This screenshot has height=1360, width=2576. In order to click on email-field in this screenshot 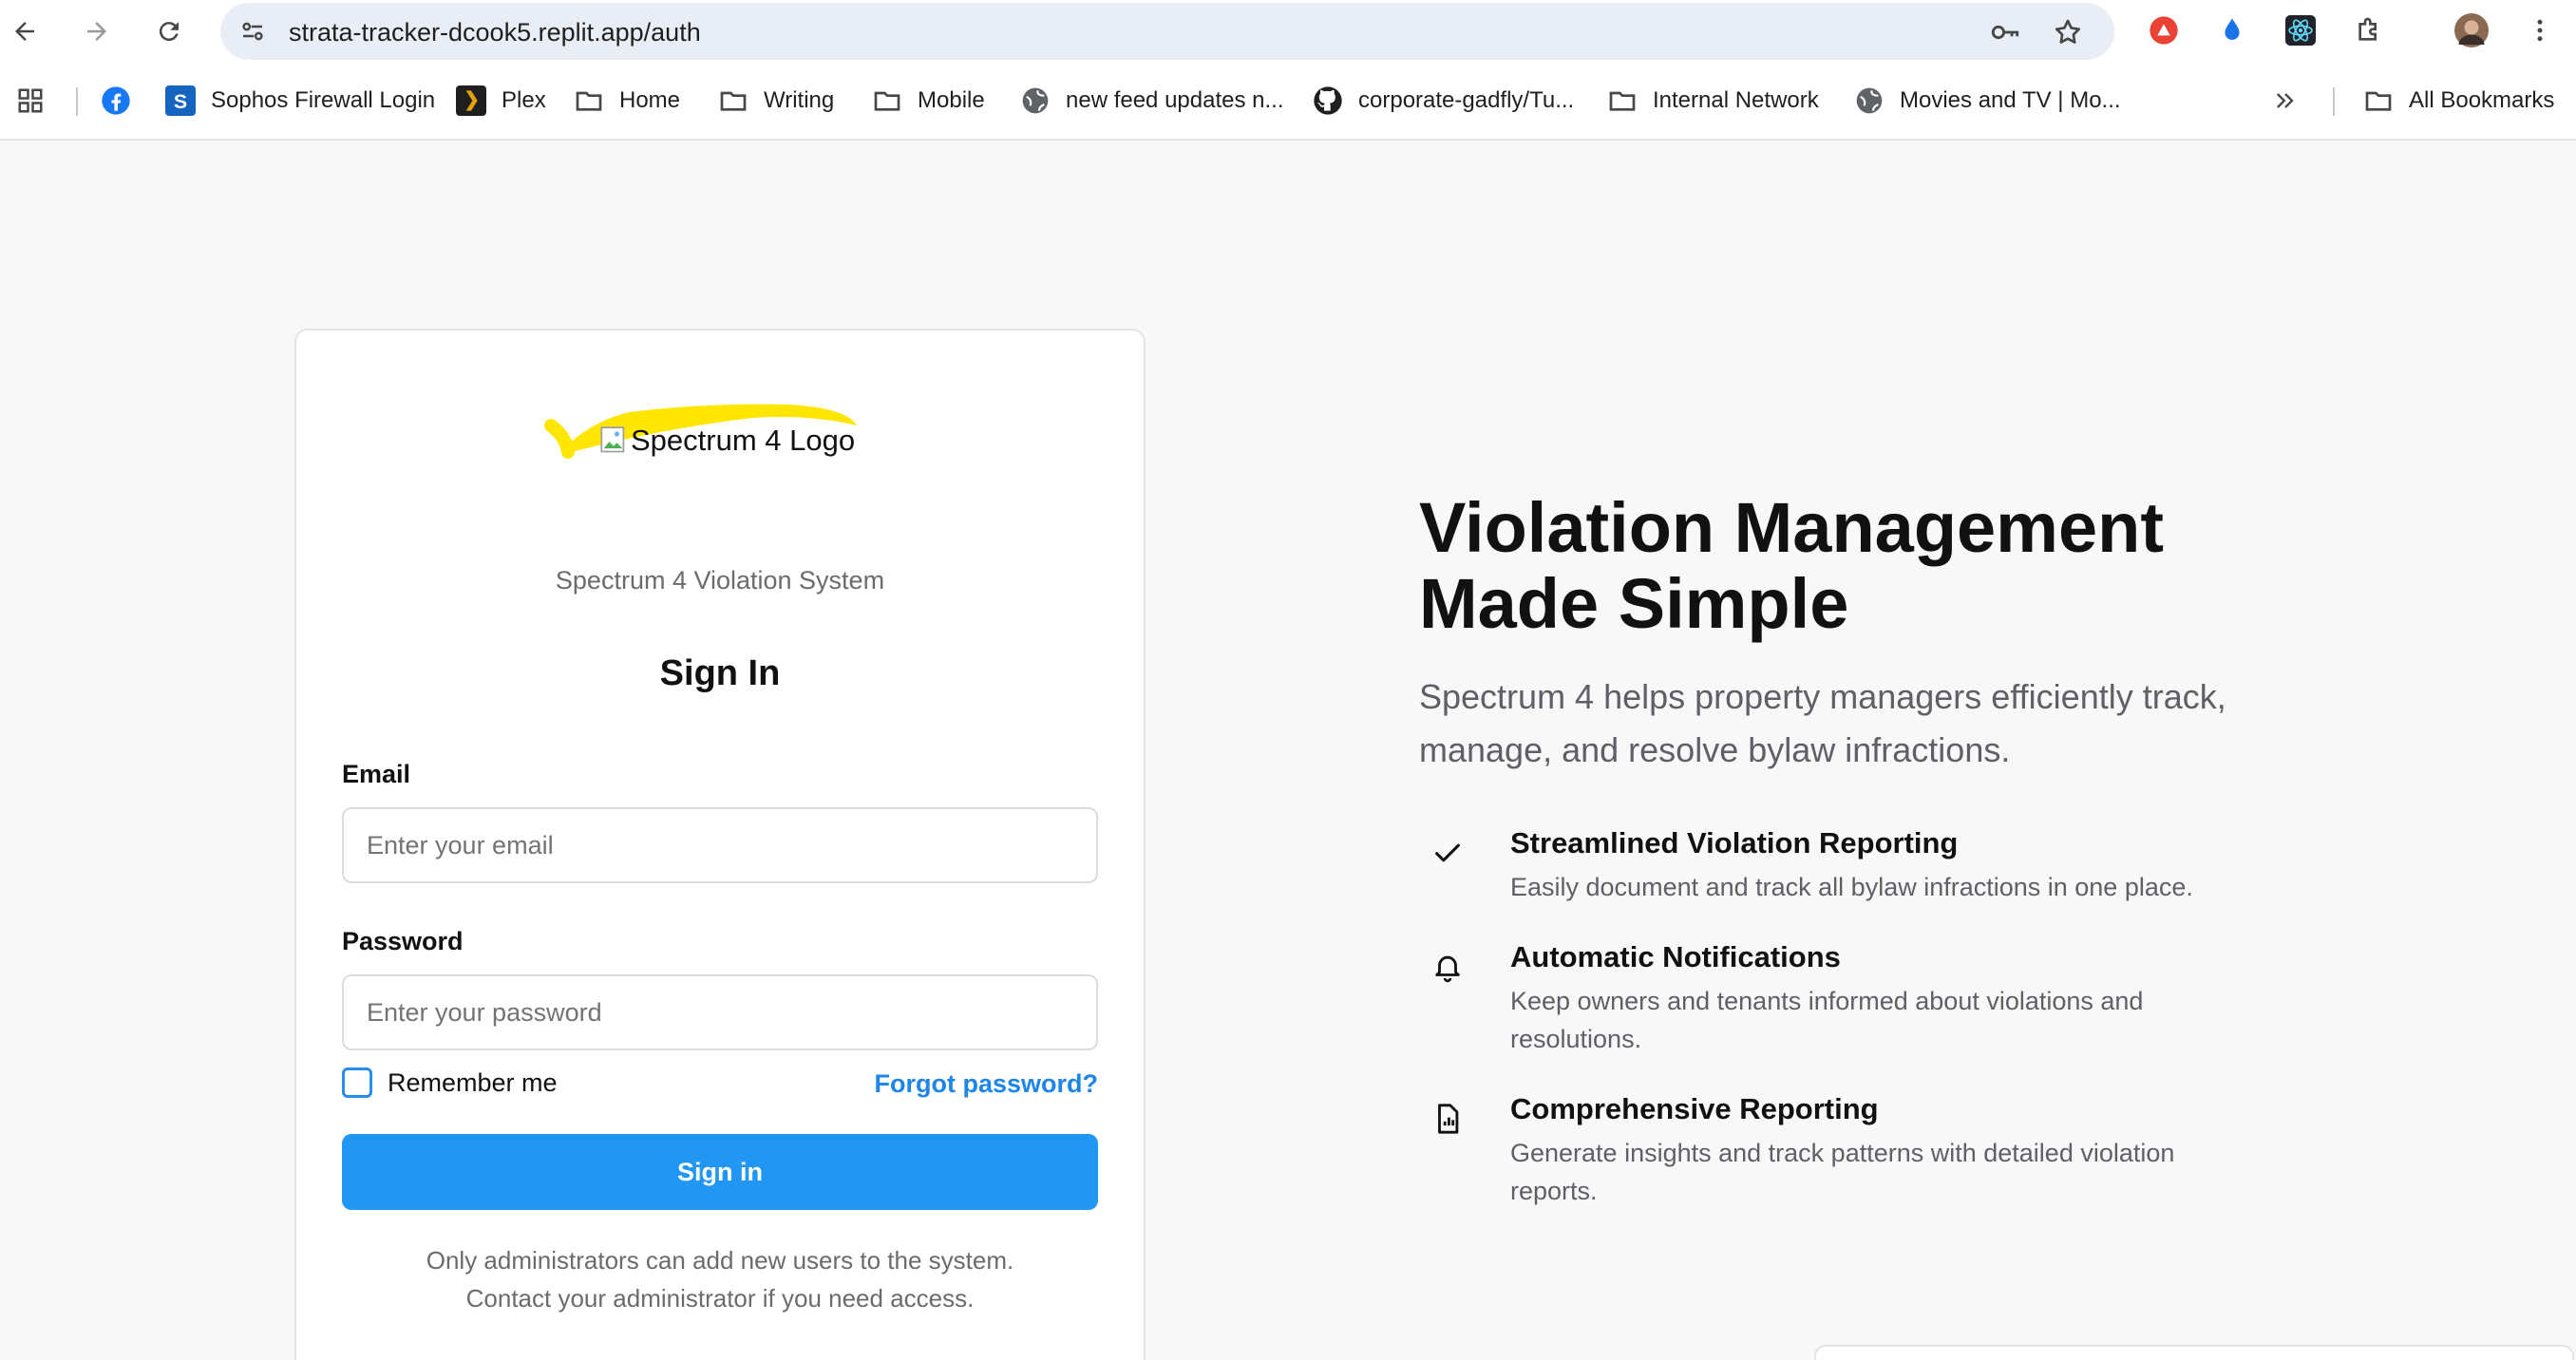, I will do `click(720, 845)`.